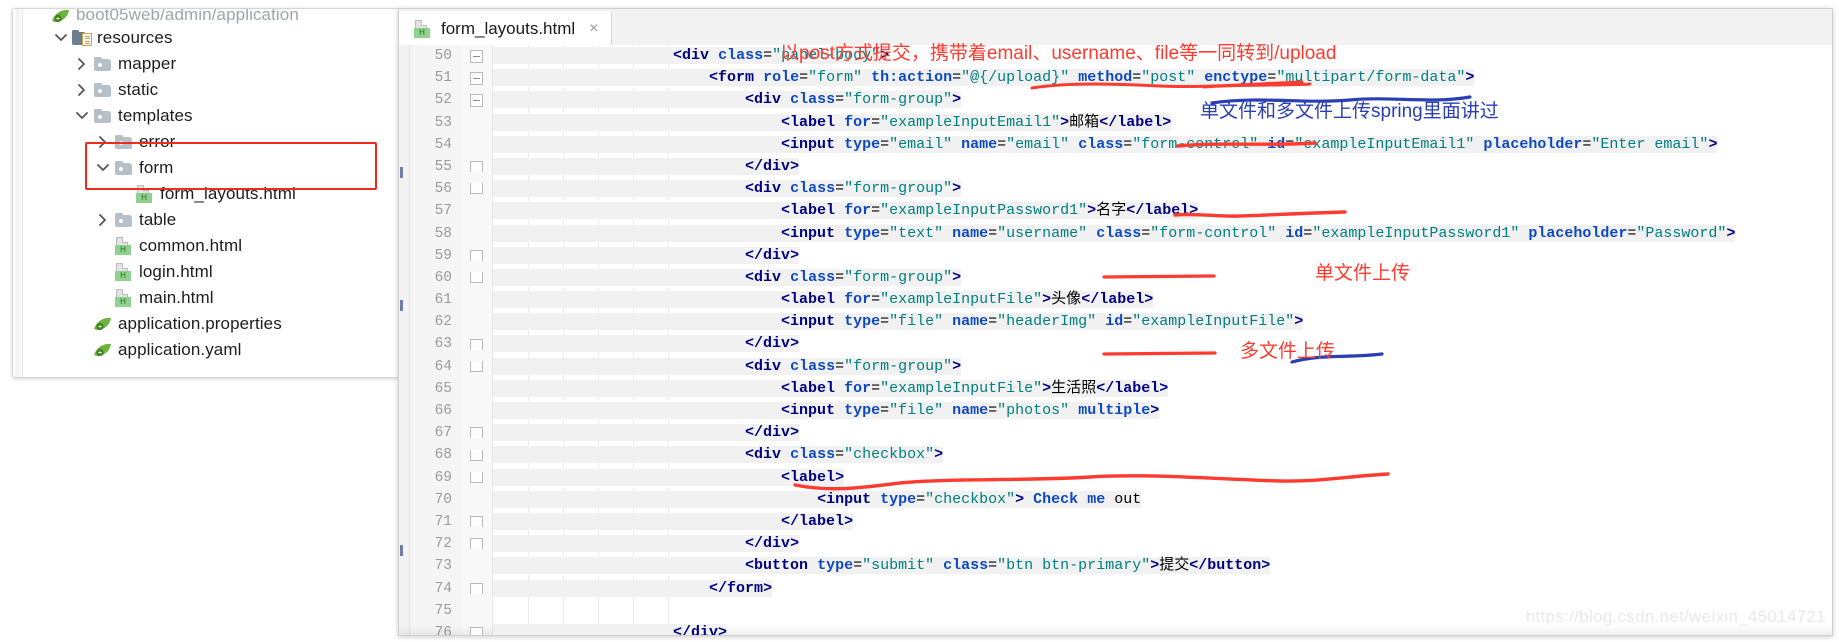 This screenshot has width=1839, height=642. I want to click on tree-item-application-yaml: application.yaml, so click(211, 350).